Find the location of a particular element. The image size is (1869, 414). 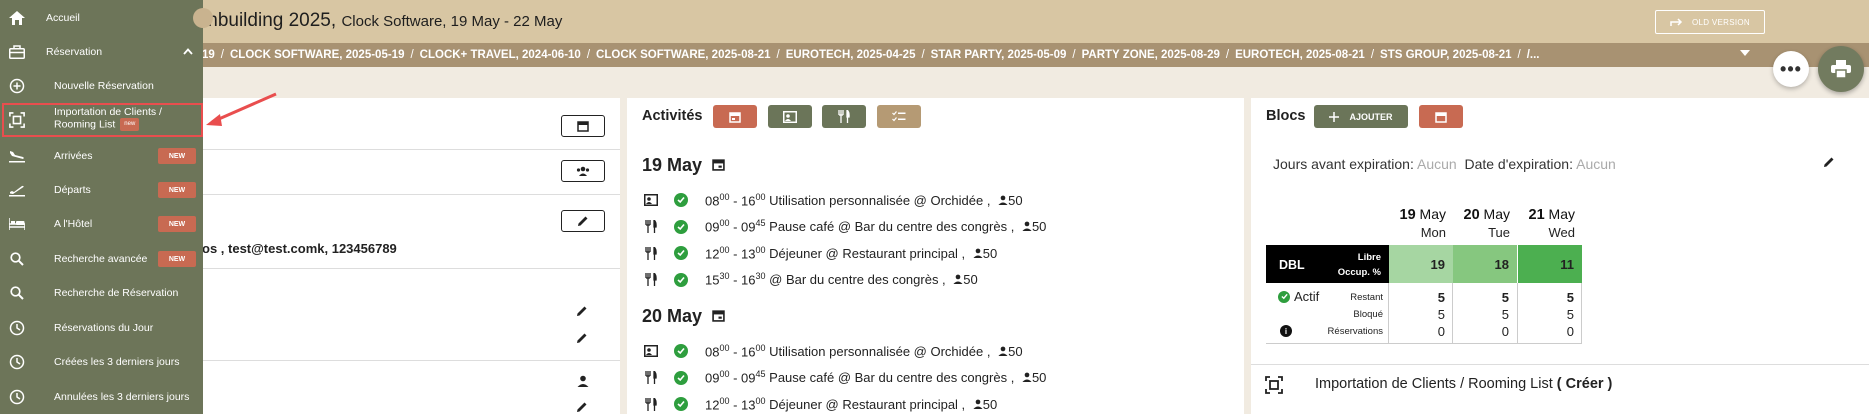

sidebar-item-label: Créées les 3 derniers jours is located at coordinates (117, 362).